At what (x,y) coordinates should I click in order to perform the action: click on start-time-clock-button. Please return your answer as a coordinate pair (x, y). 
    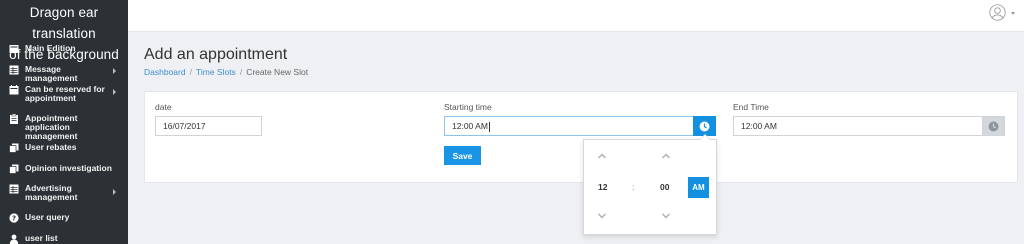
    Looking at the image, I should click on (704, 126).